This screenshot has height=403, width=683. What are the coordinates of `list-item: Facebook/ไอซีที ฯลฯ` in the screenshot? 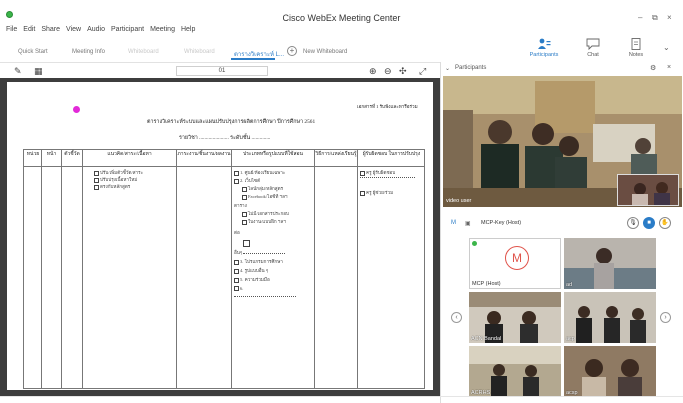 It's located at (264, 197).